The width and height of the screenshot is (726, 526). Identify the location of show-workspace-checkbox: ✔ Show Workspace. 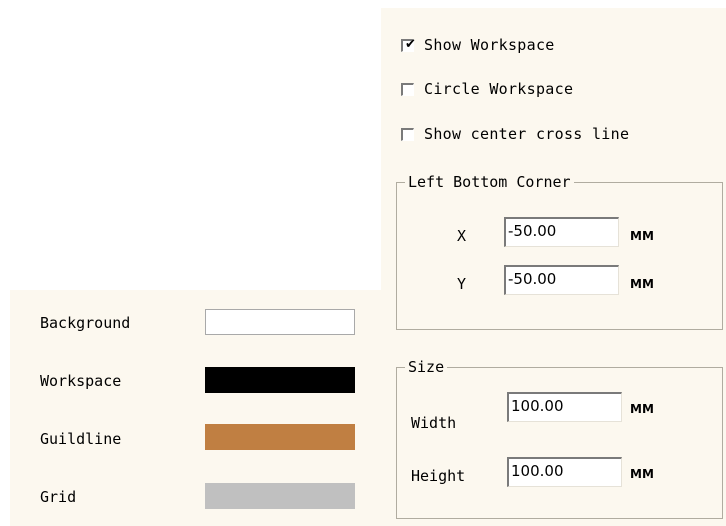
(478, 45).